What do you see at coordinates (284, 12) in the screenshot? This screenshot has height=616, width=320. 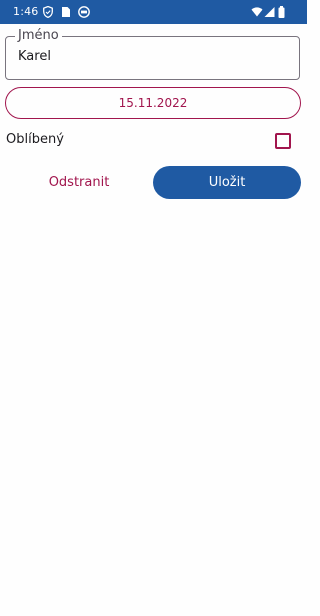 I see `battery-icon` at bounding box center [284, 12].